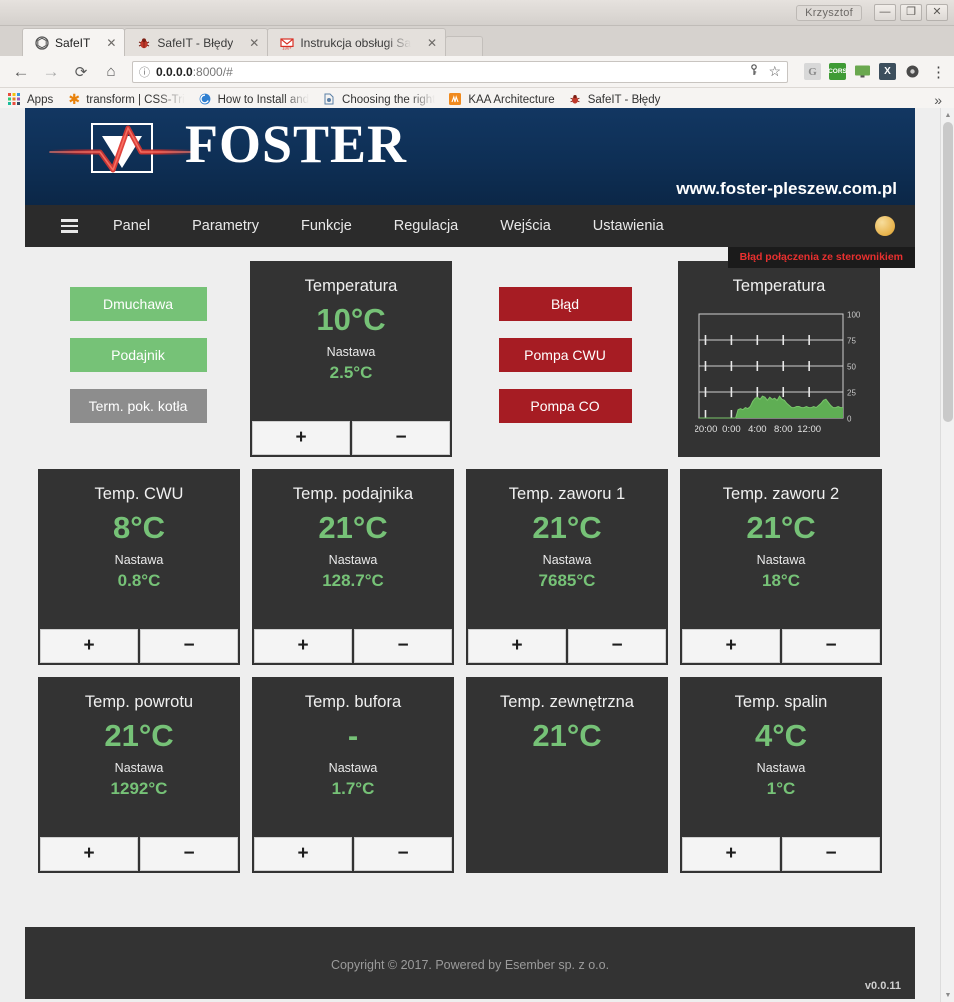 The image size is (954, 1002). What do you see at coordinates (139, 788) in the screenshot?
I see `tile-setpoint-value: 1292°C` at bounding box center [139, 788].